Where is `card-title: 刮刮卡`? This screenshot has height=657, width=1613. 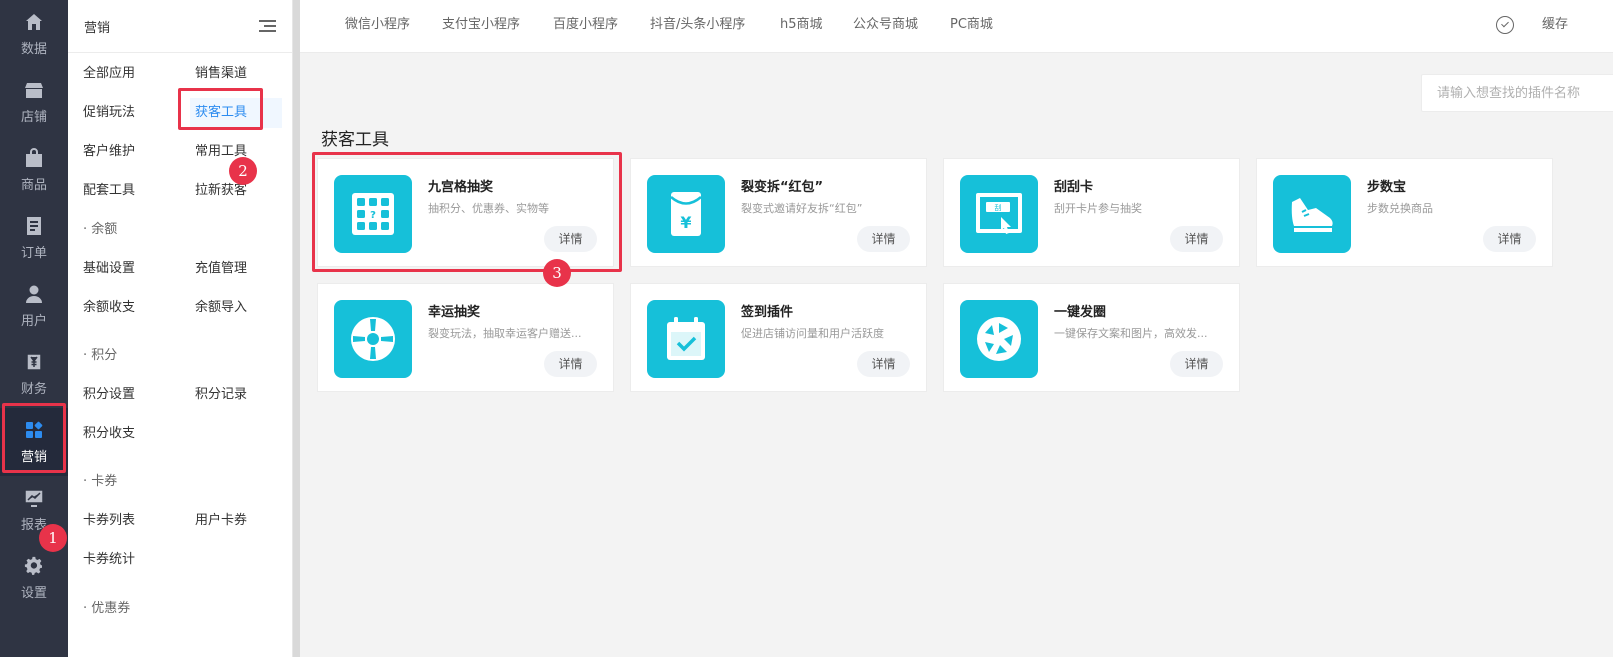
card-title: 刮刮卡 is located at coordinates (1074, 187).